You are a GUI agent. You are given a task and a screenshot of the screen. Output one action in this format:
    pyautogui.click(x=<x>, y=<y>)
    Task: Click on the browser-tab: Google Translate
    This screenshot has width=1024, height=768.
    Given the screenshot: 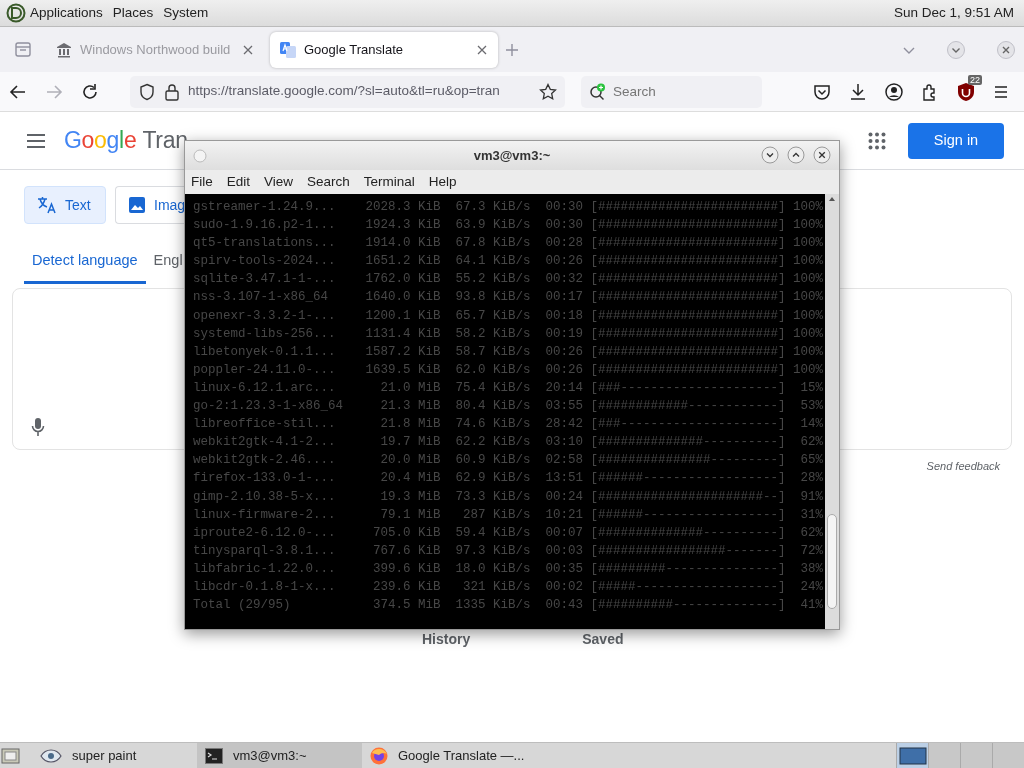 What is the action you would take?
    pyautogui.click(x=384, y=49)
    